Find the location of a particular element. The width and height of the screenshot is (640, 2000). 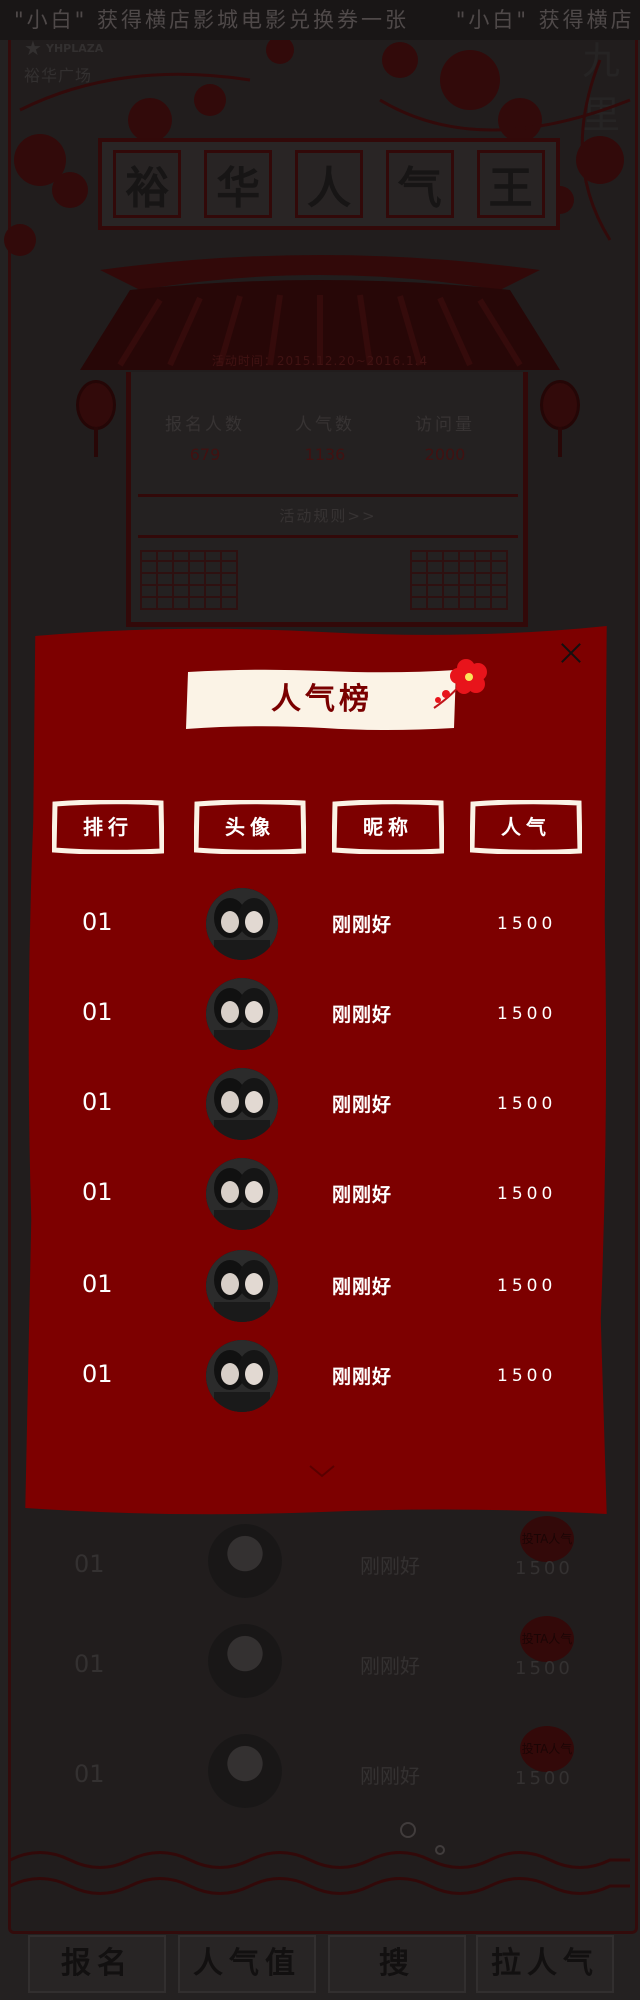

header-label: 头像 is located at coordinates (250, 827).